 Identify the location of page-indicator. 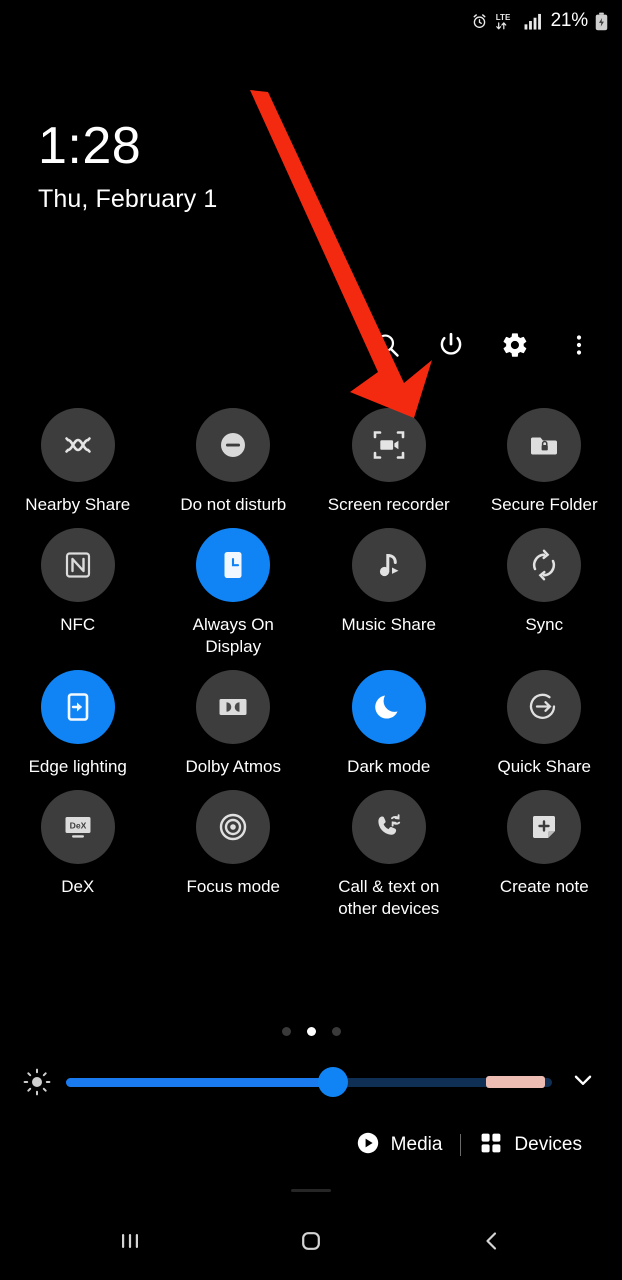
(311, 1031).